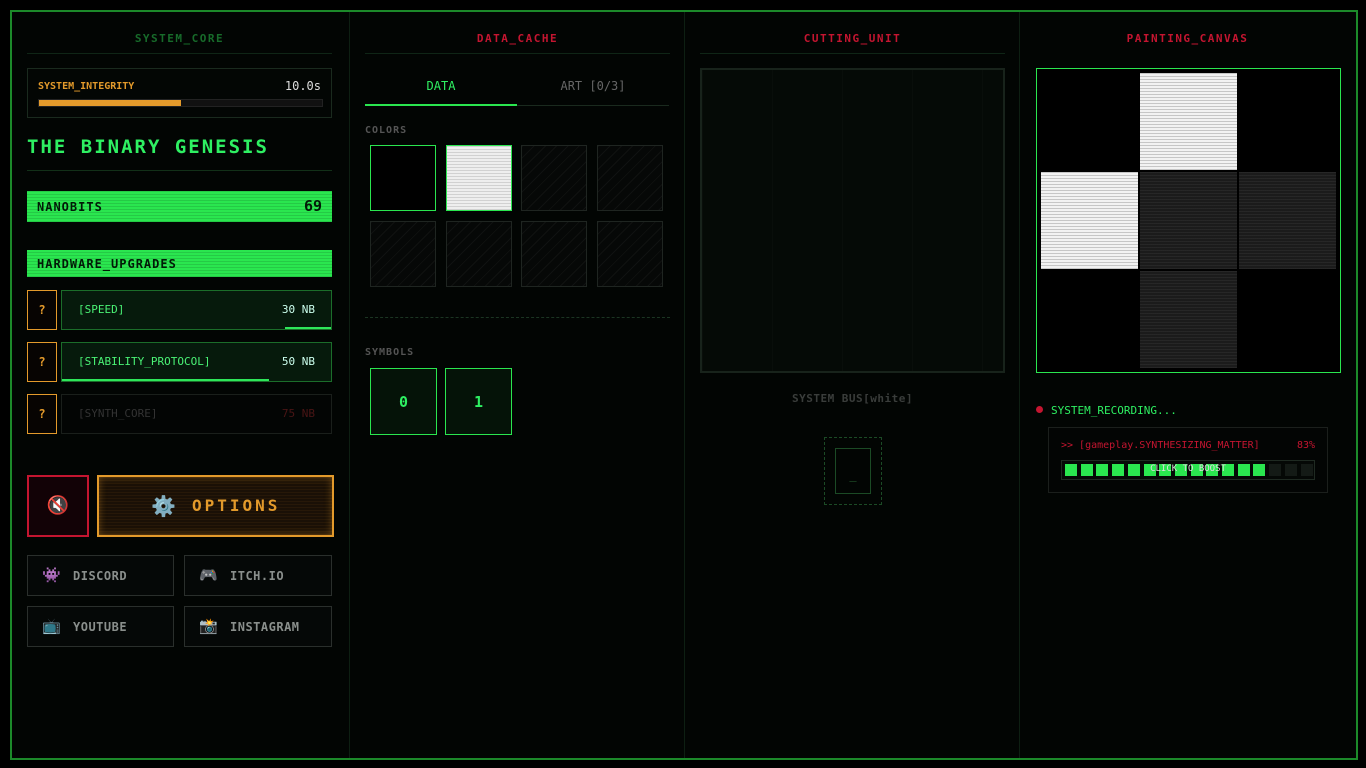  I want to click on upgrade-cost: 75 NB, so click(298, 413).